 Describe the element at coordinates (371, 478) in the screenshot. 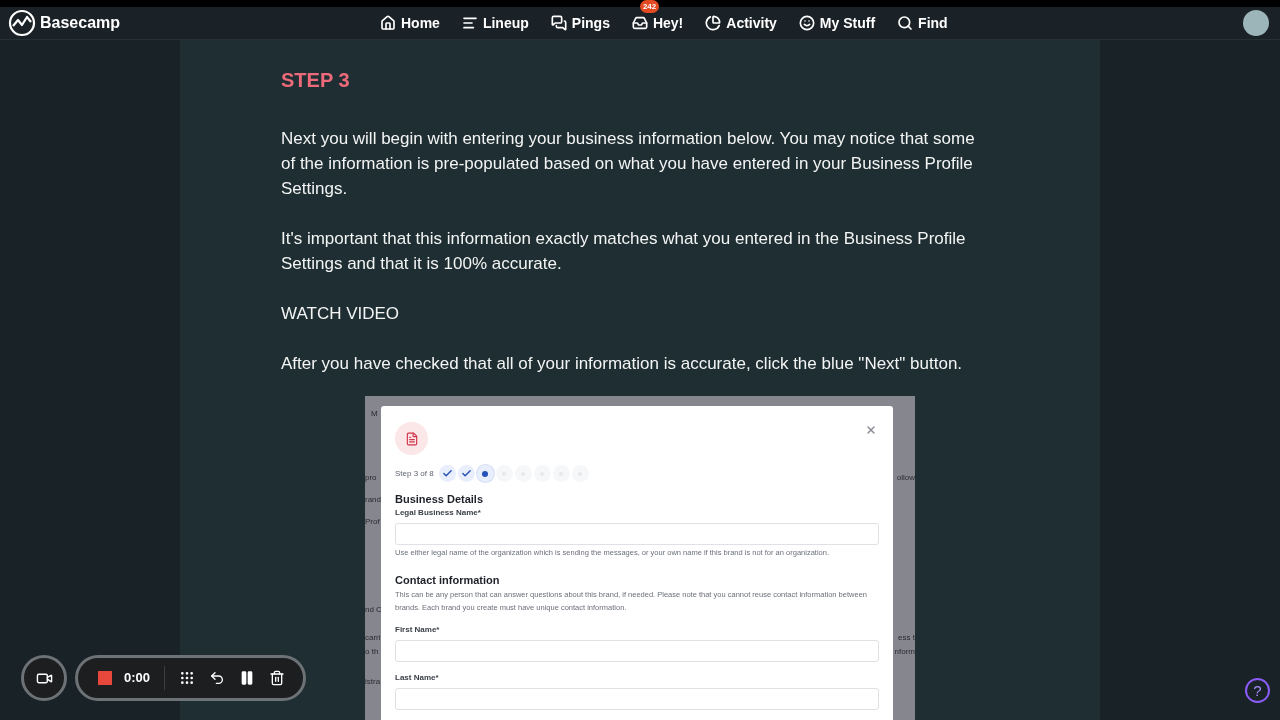

I see `background-text: pro` at that location.